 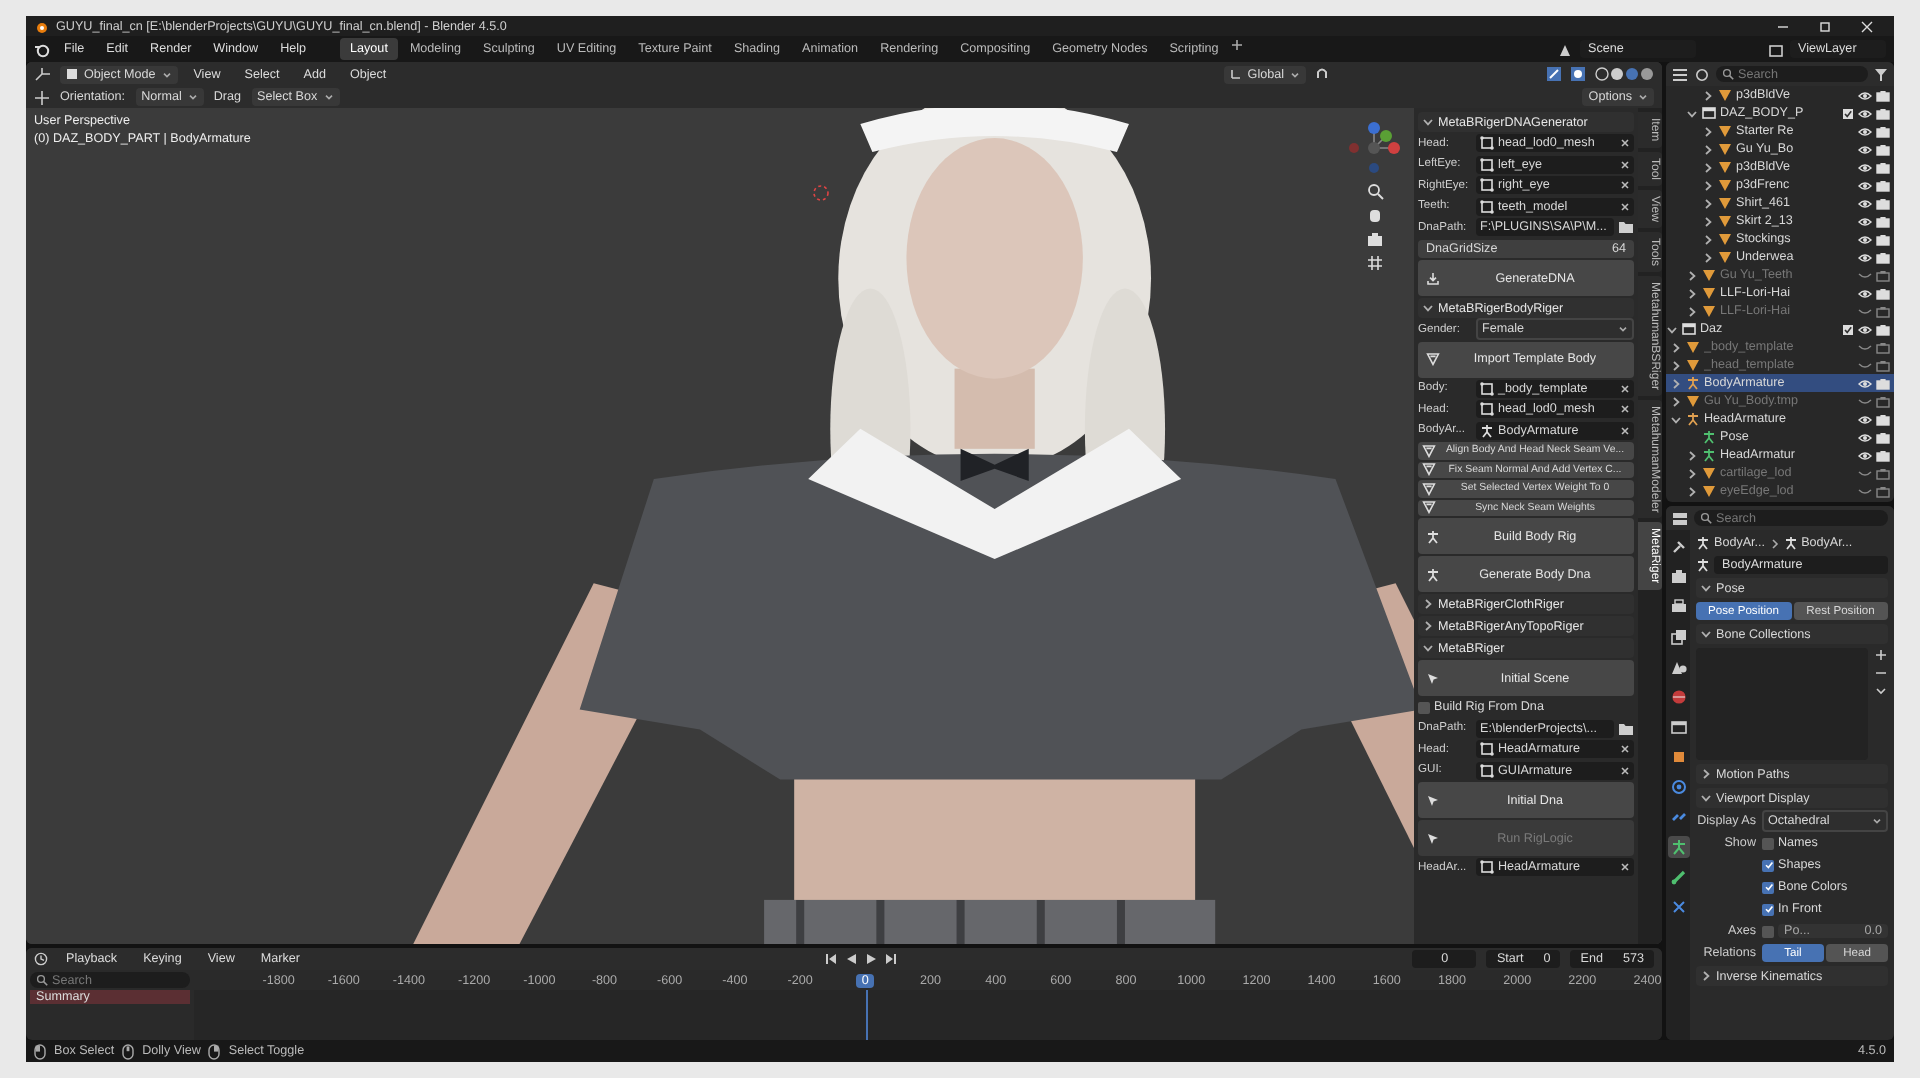 I want to click on axis-gizmo-icon, so click(x=1374, y=148).